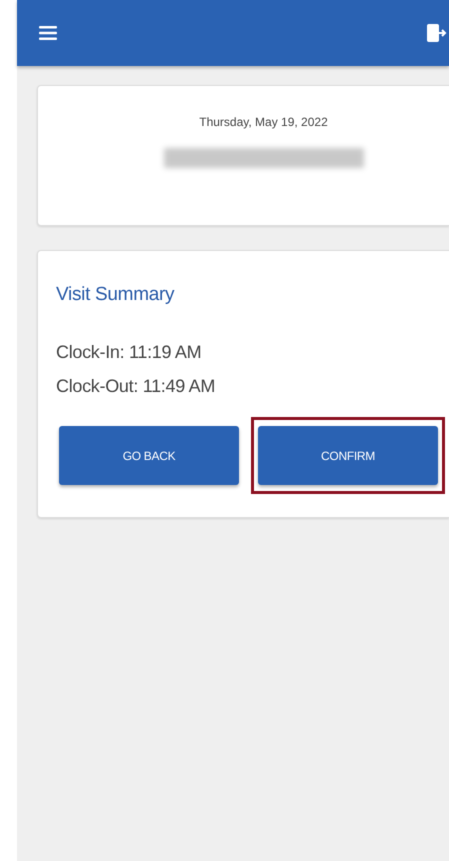  I want to click on menu-icon, so click(48, 33).